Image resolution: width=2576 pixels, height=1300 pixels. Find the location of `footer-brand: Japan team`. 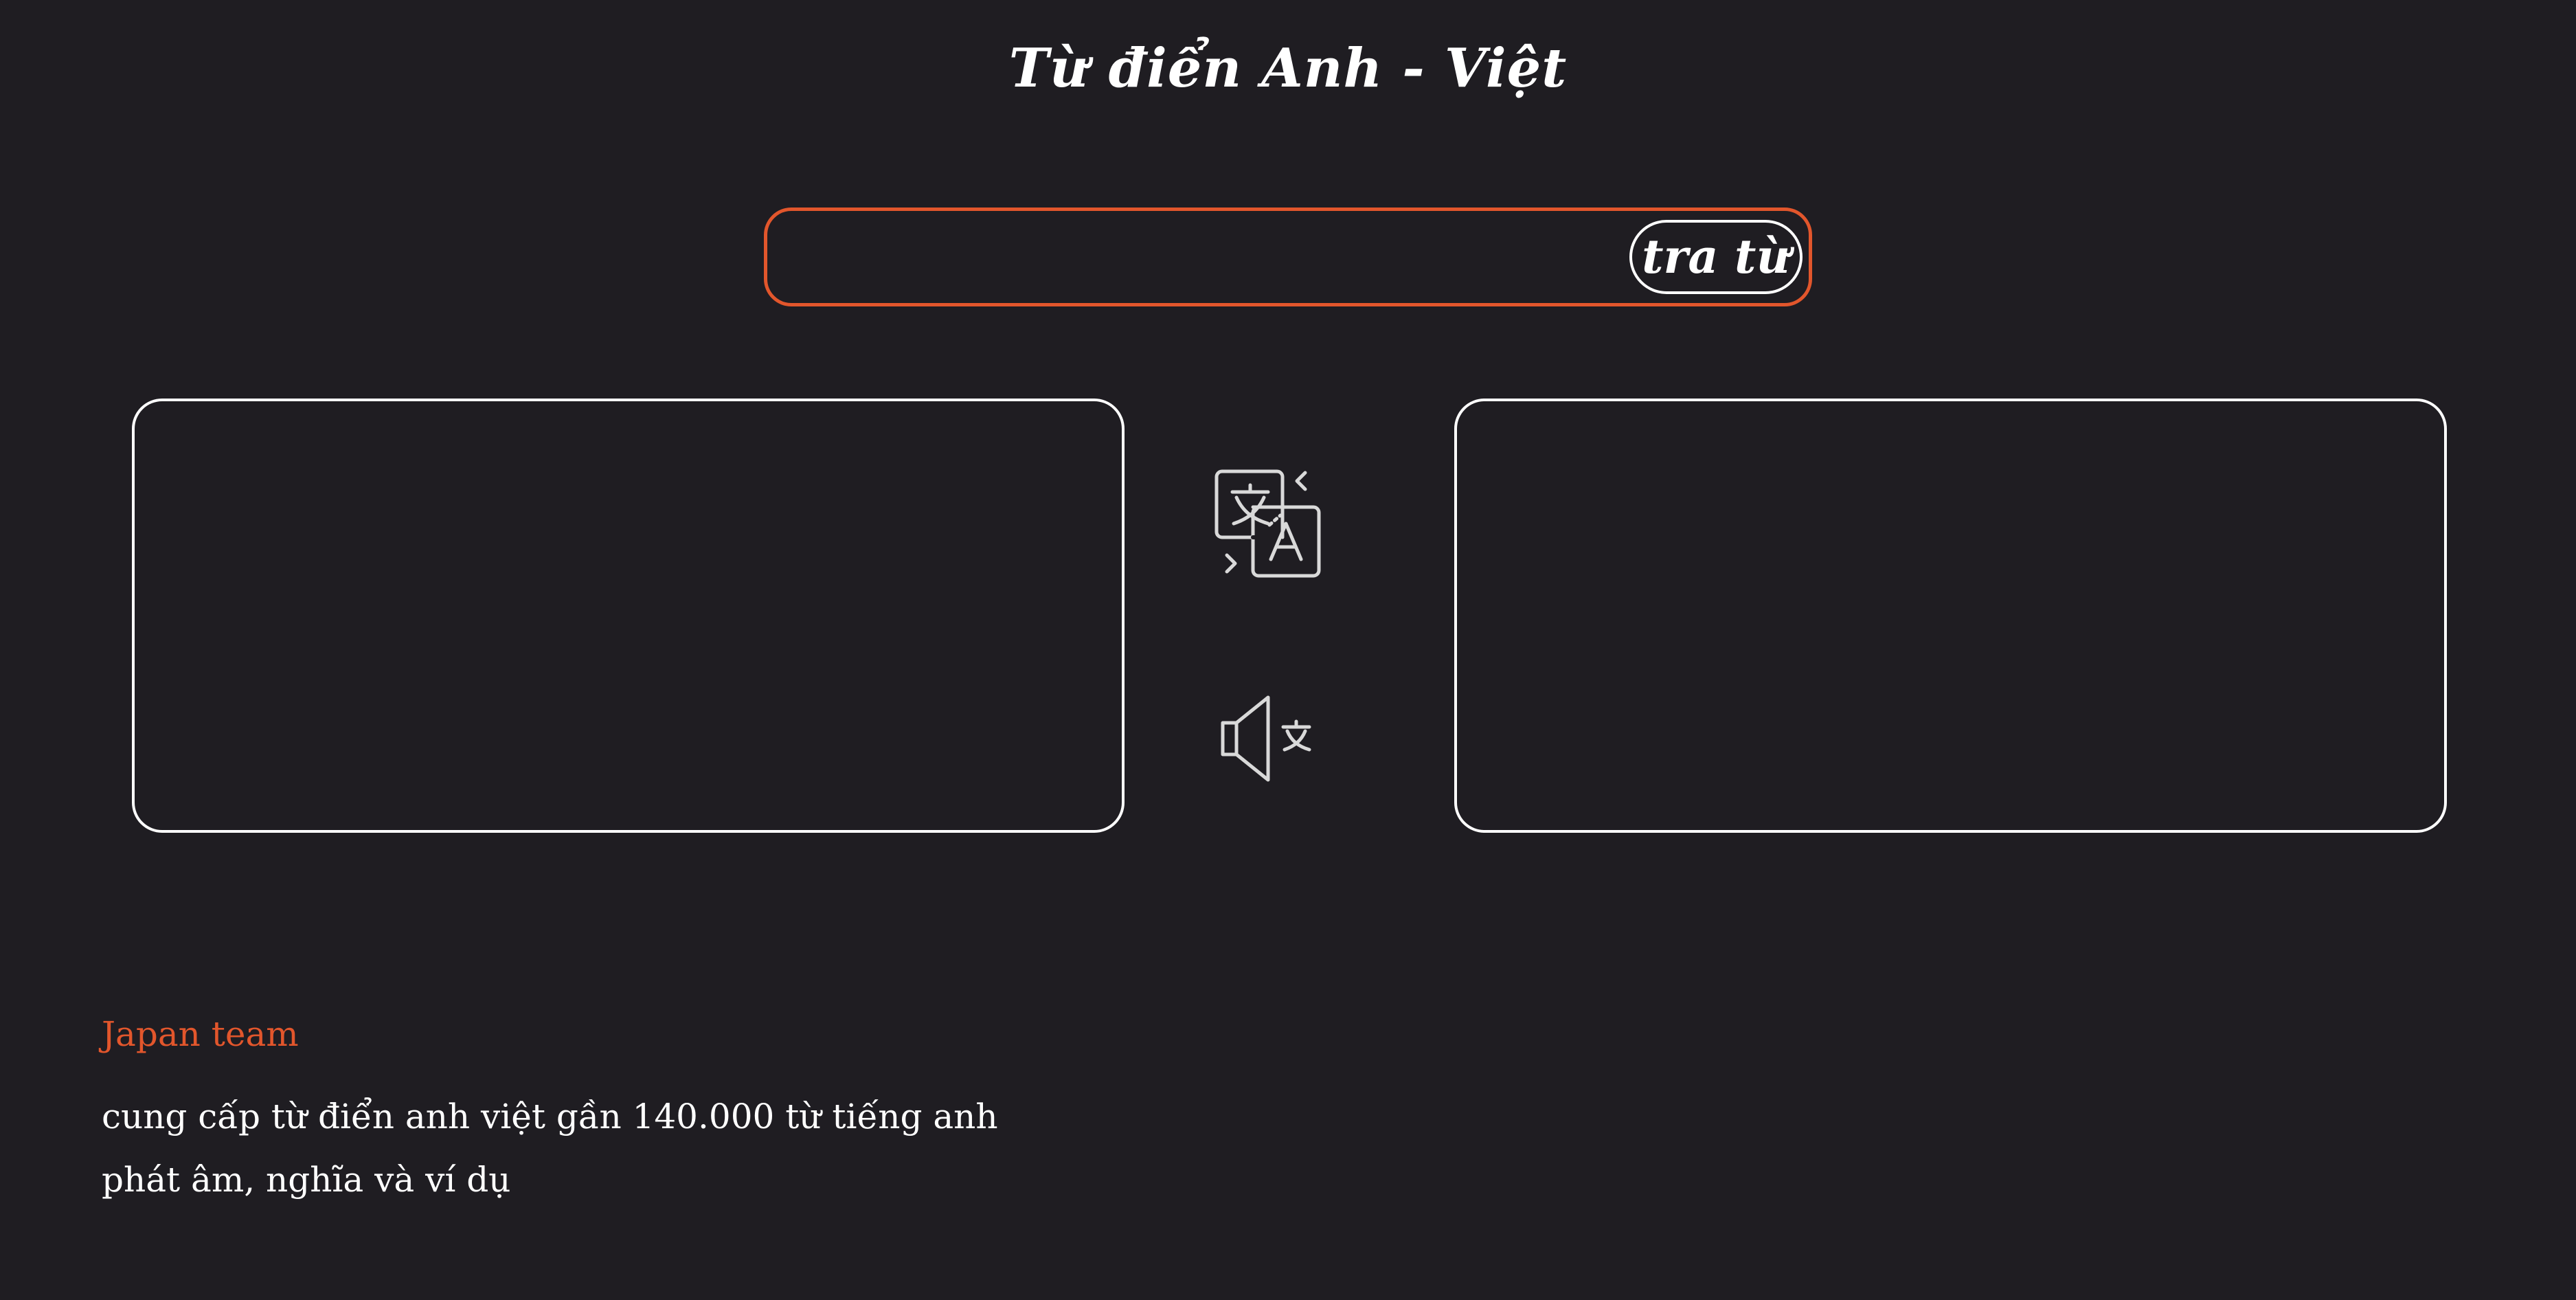

footer-brand: Japan team is located at coordinates (200, 1034).